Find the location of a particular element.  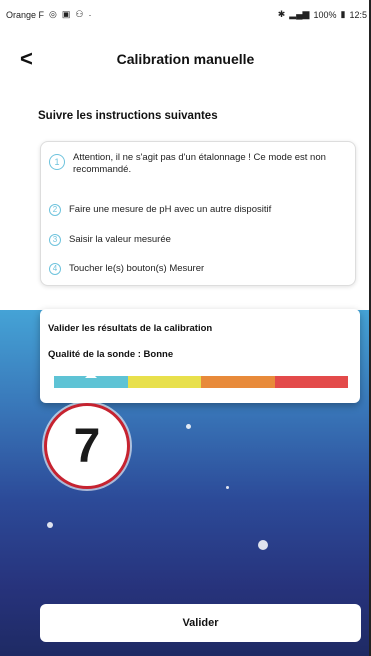

results-title: Valider les résultats de la calibration is located at coordinates (130, 328).